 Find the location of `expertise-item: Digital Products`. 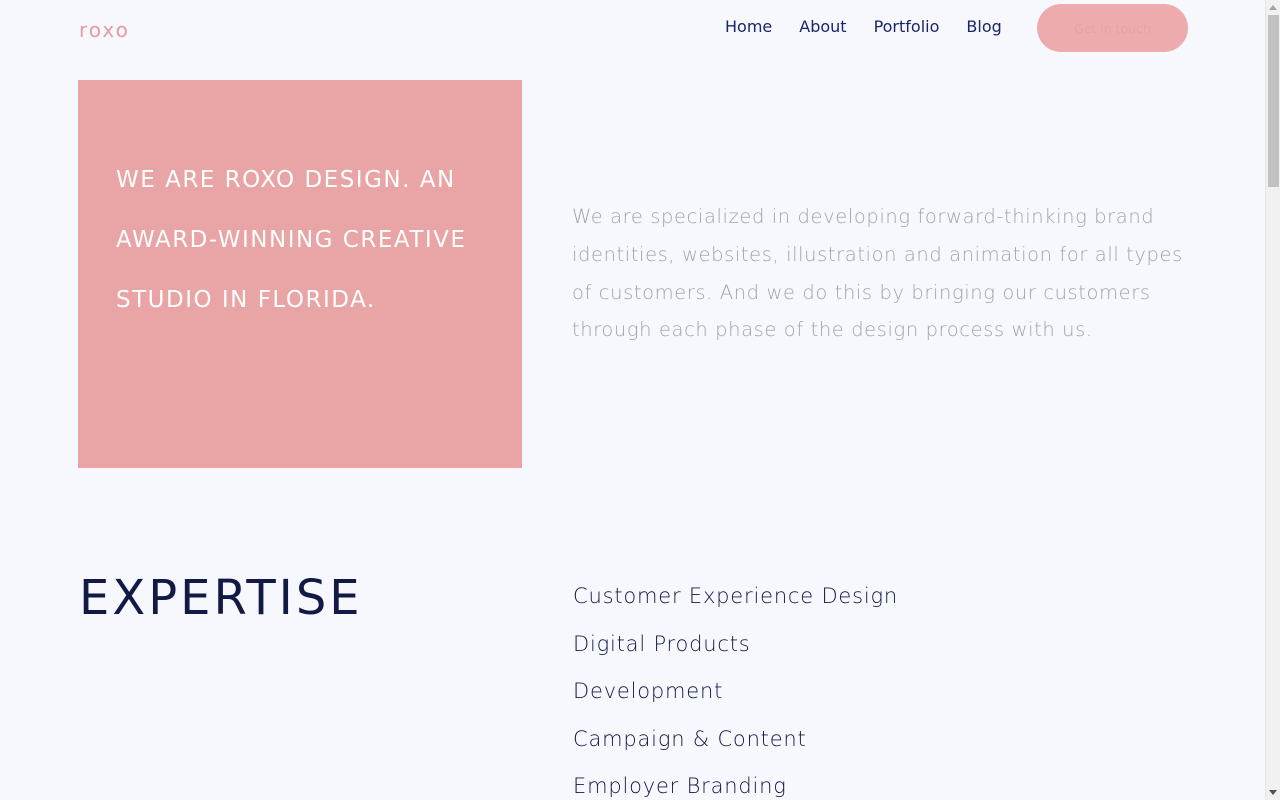

expertise-item: Digital Products is located at coordinates (662, 643).